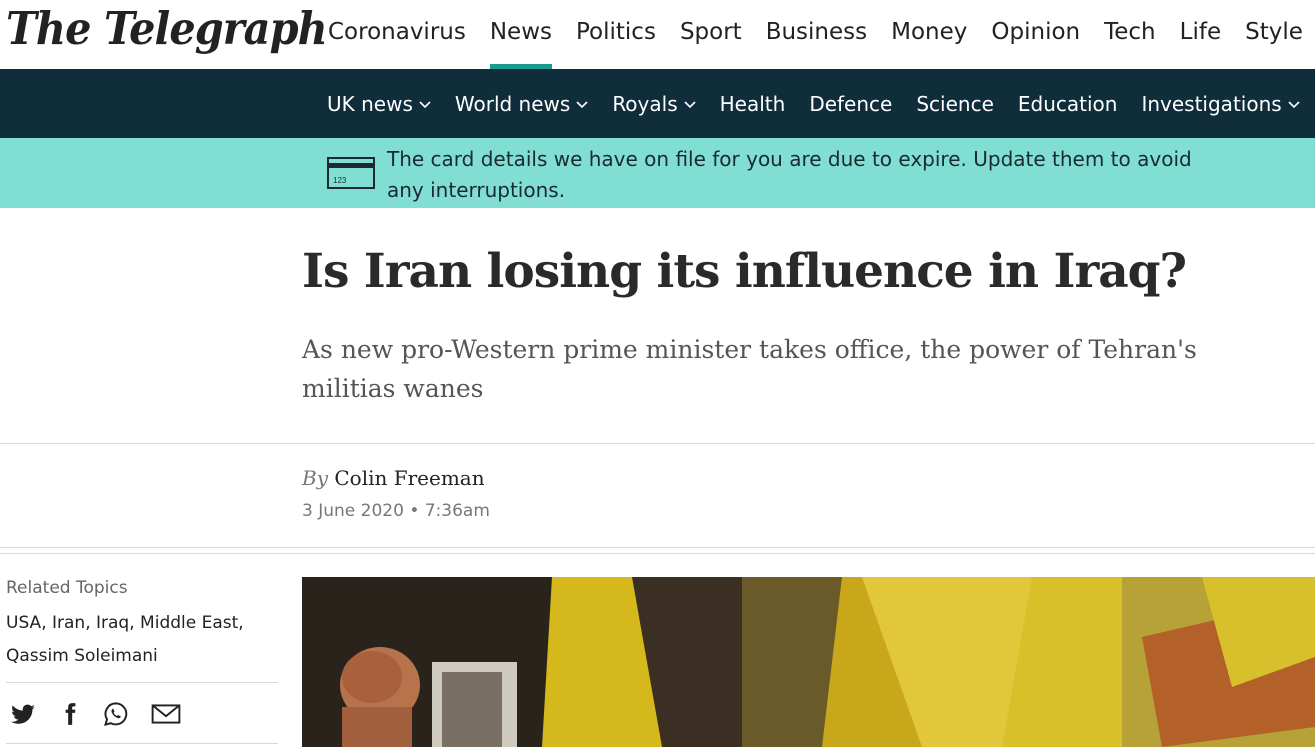  I want to click on author-link: Colin Freeman, so click(409, 478).